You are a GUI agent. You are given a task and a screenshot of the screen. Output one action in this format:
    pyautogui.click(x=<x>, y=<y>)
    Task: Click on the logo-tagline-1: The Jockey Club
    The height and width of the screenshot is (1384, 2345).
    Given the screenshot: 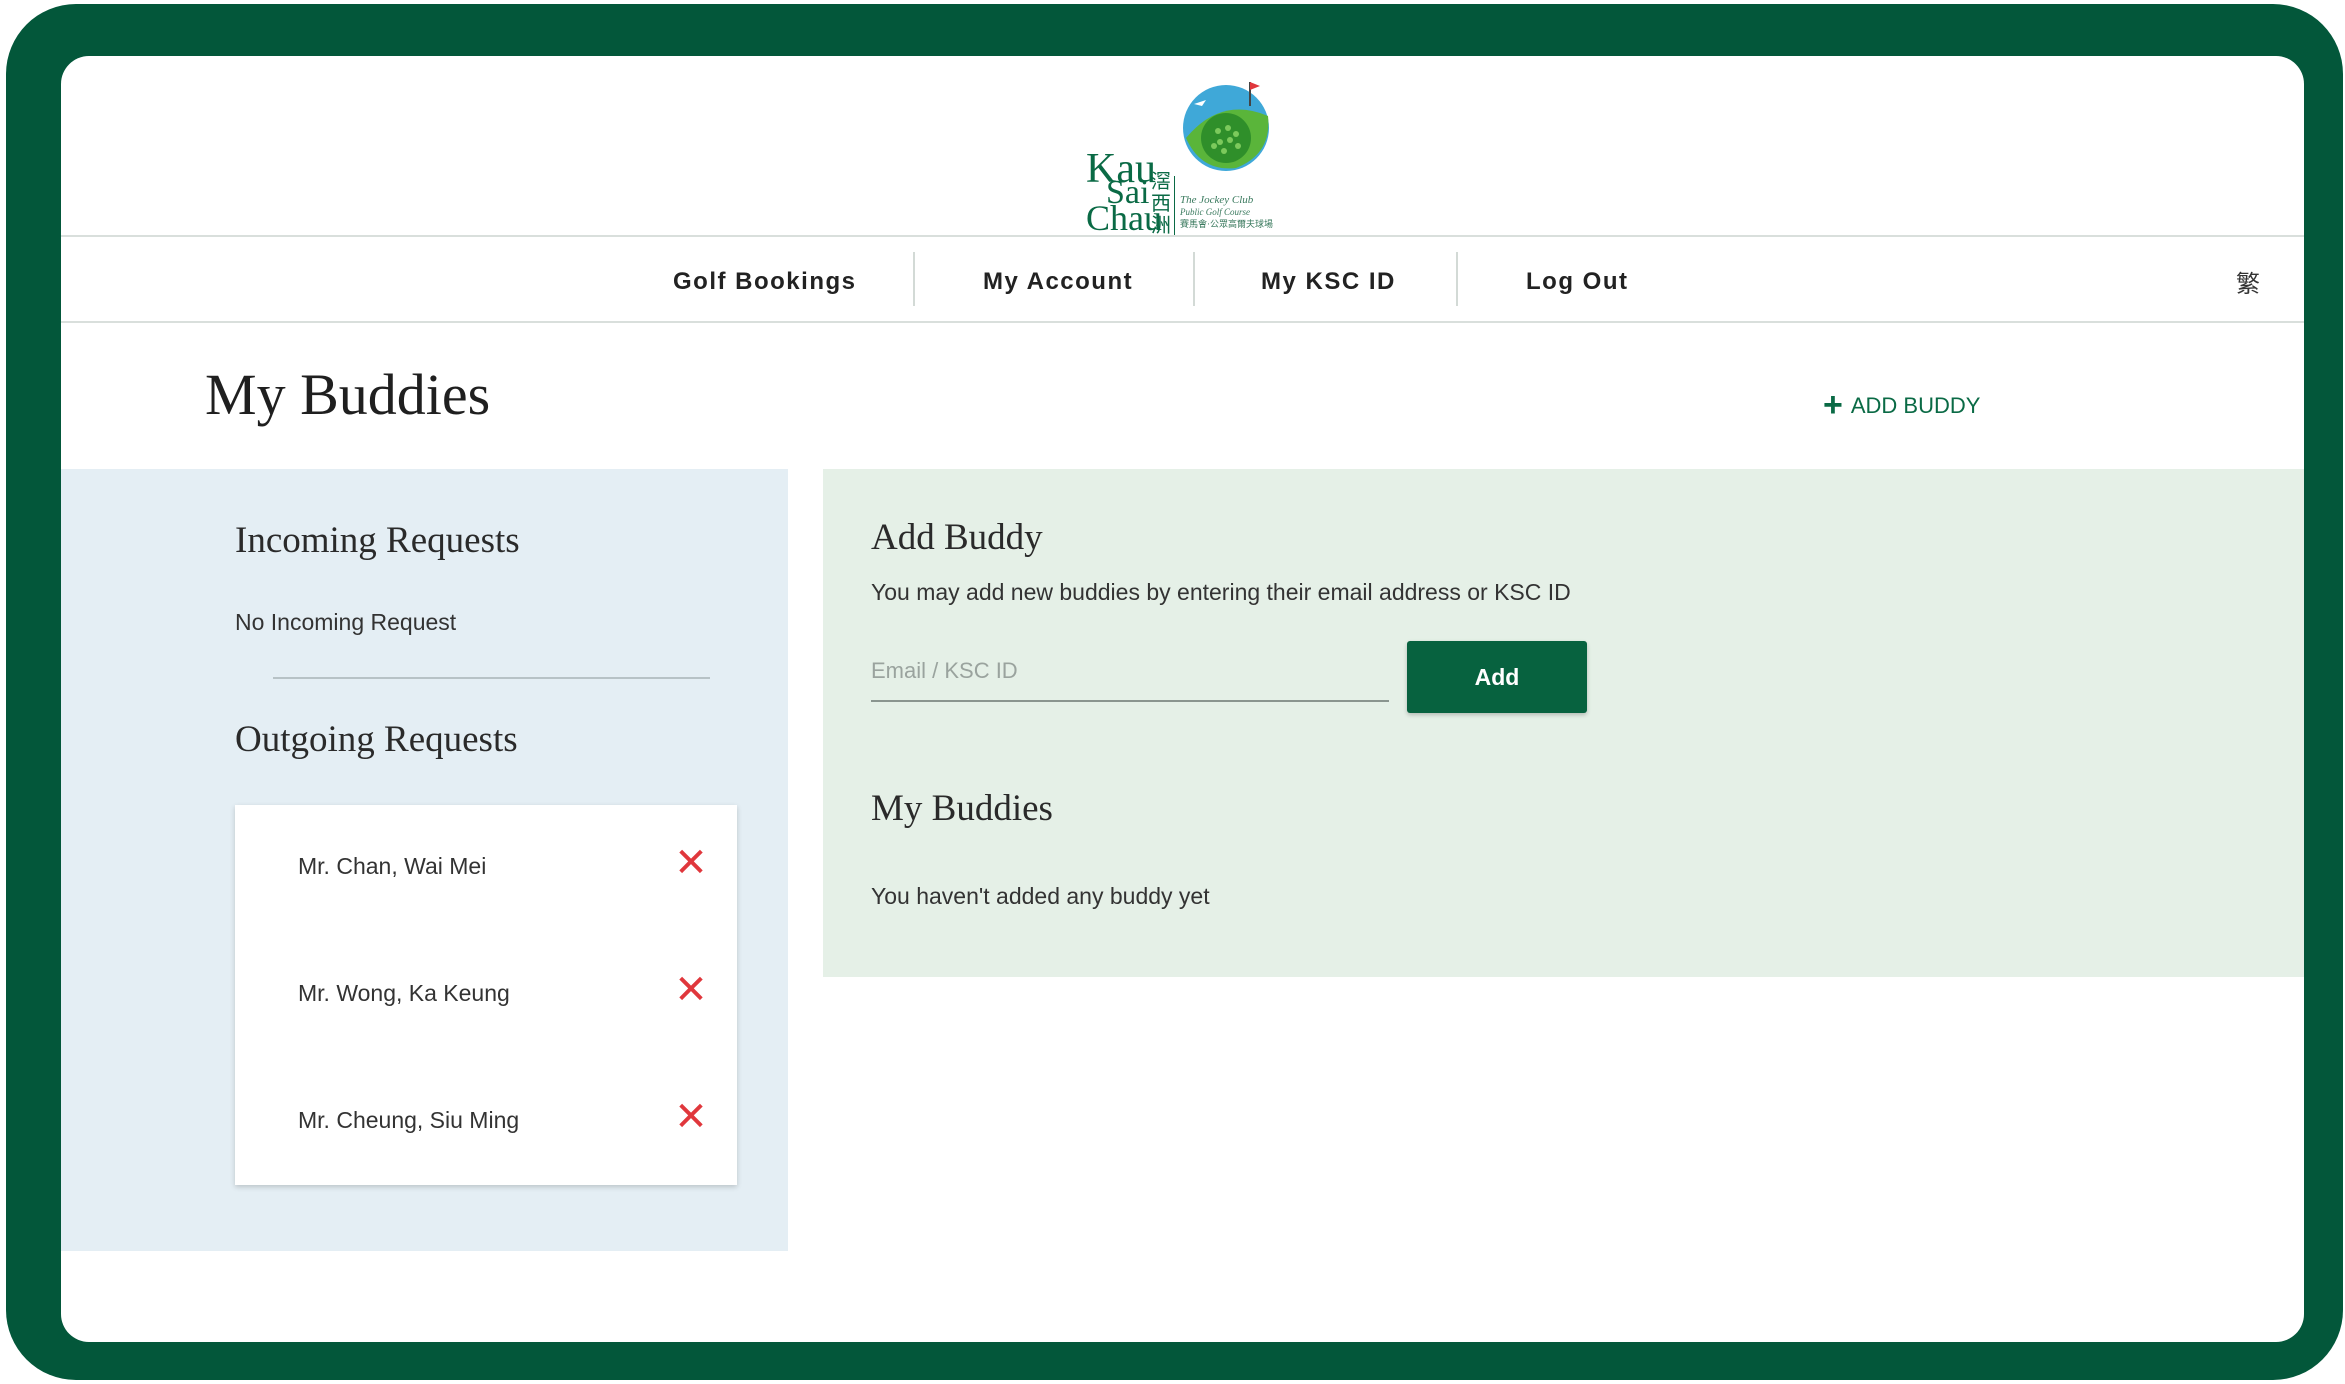 What is the action you would take?
    pyautogui.click(x=1217, y=200)
    